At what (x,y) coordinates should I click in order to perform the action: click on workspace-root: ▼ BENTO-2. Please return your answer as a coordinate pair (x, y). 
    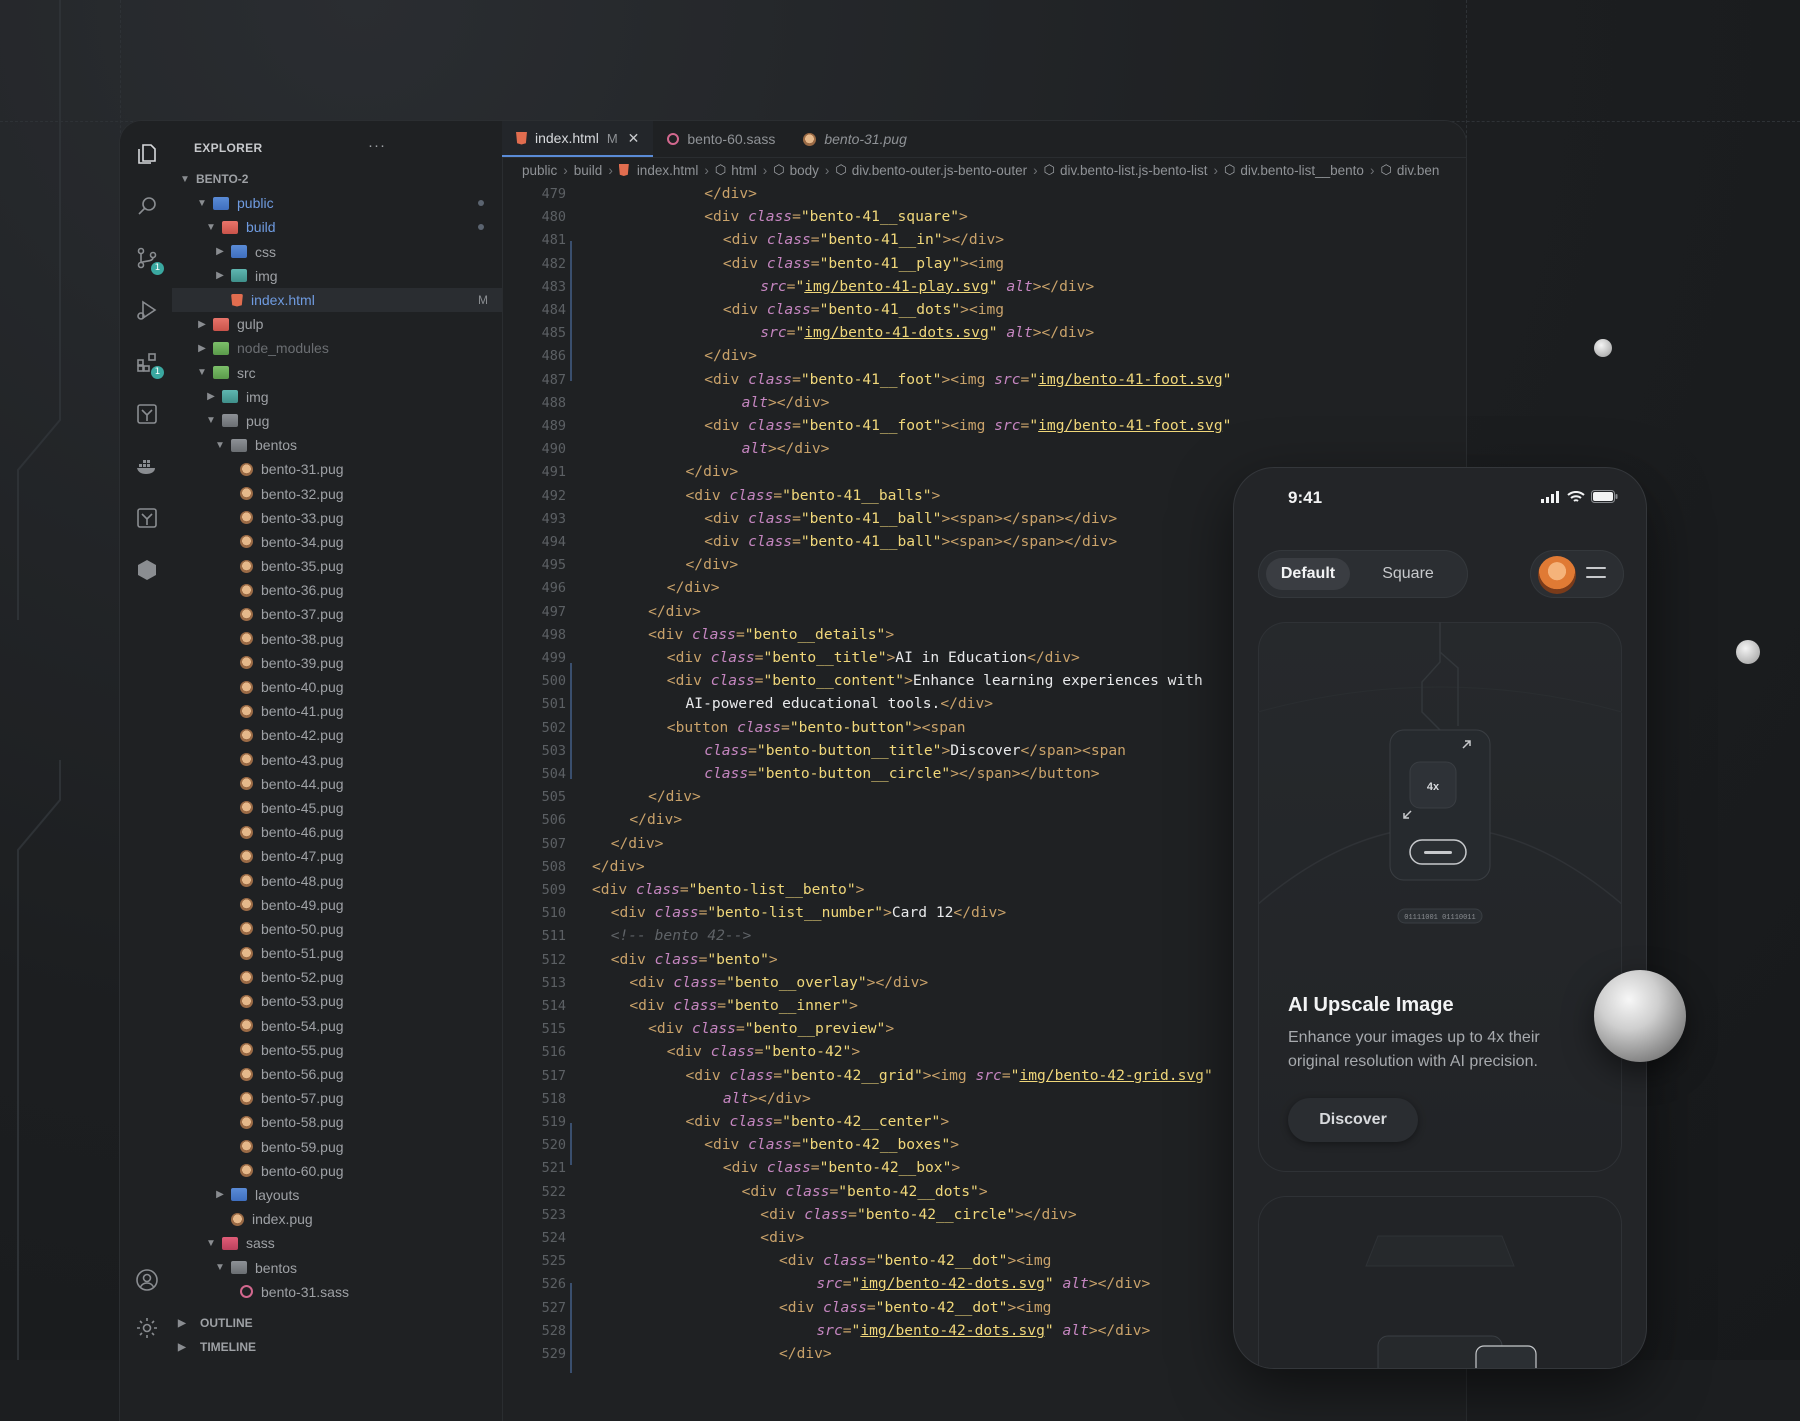
    Looking at the image, I should click on (337, 179).